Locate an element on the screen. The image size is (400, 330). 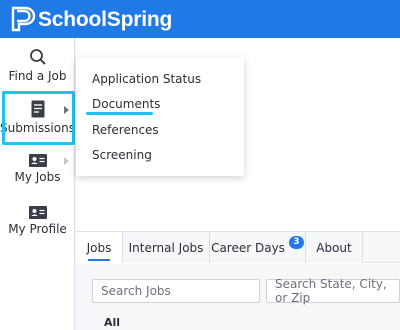
chevron-right-icon is located at coordinates (66, 161).